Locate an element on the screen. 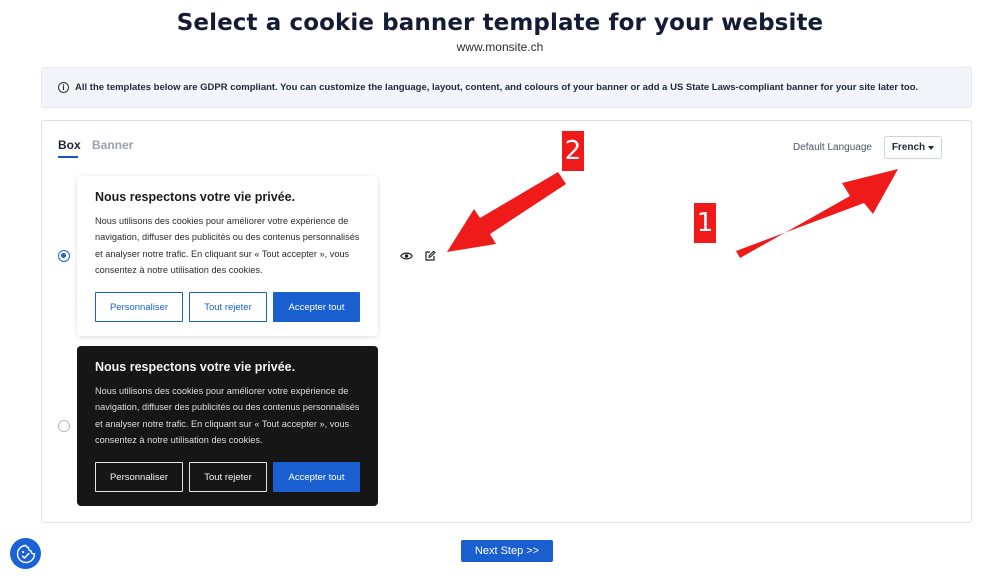  active-tab-indicator is located at coordinates (68, 157).